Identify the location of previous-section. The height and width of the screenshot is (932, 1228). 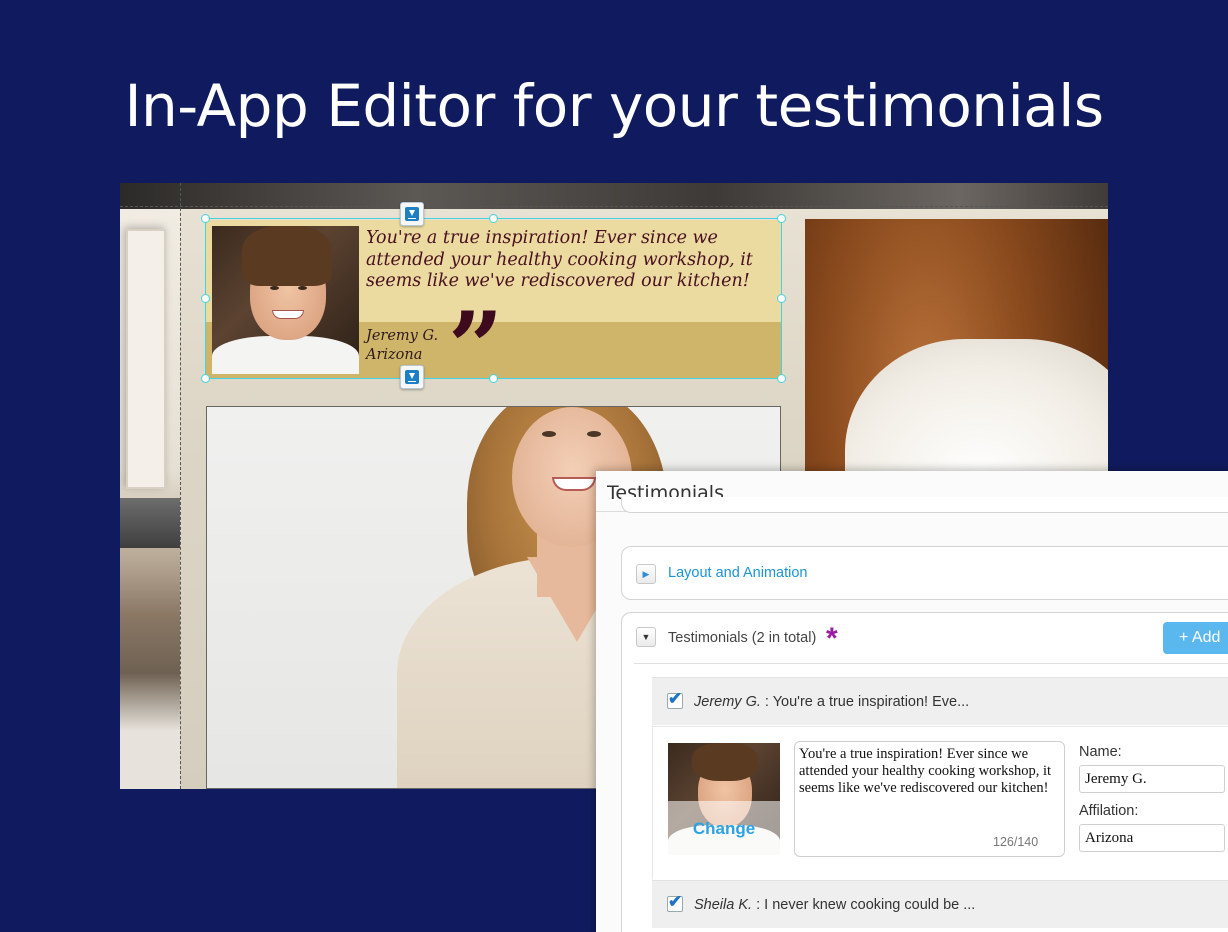
(924, 505).